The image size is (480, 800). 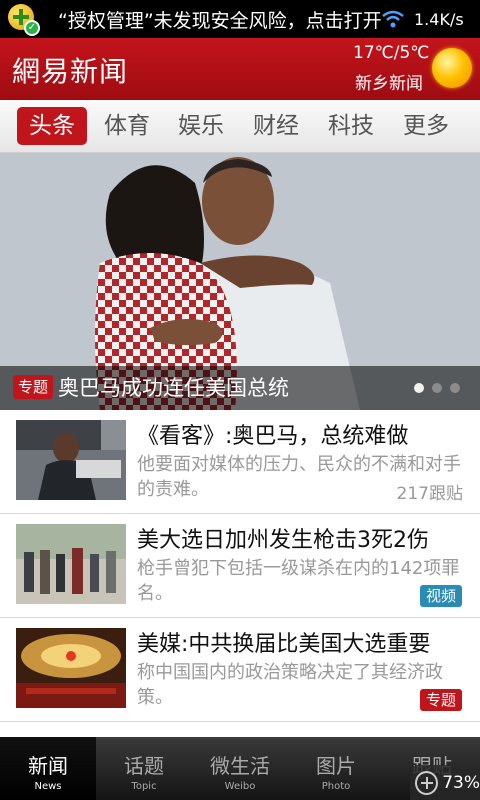 I want to click on nav-photo: 图片 Photo, so click(x=336, y=768).